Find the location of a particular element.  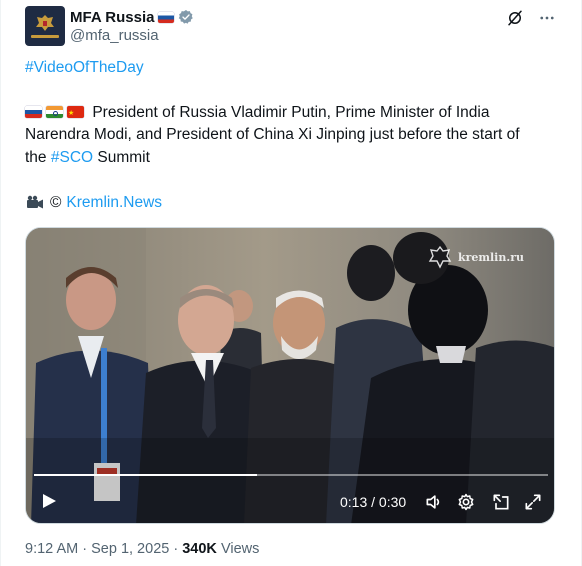

indian-flag-icon is located at coordinates (54, 112).